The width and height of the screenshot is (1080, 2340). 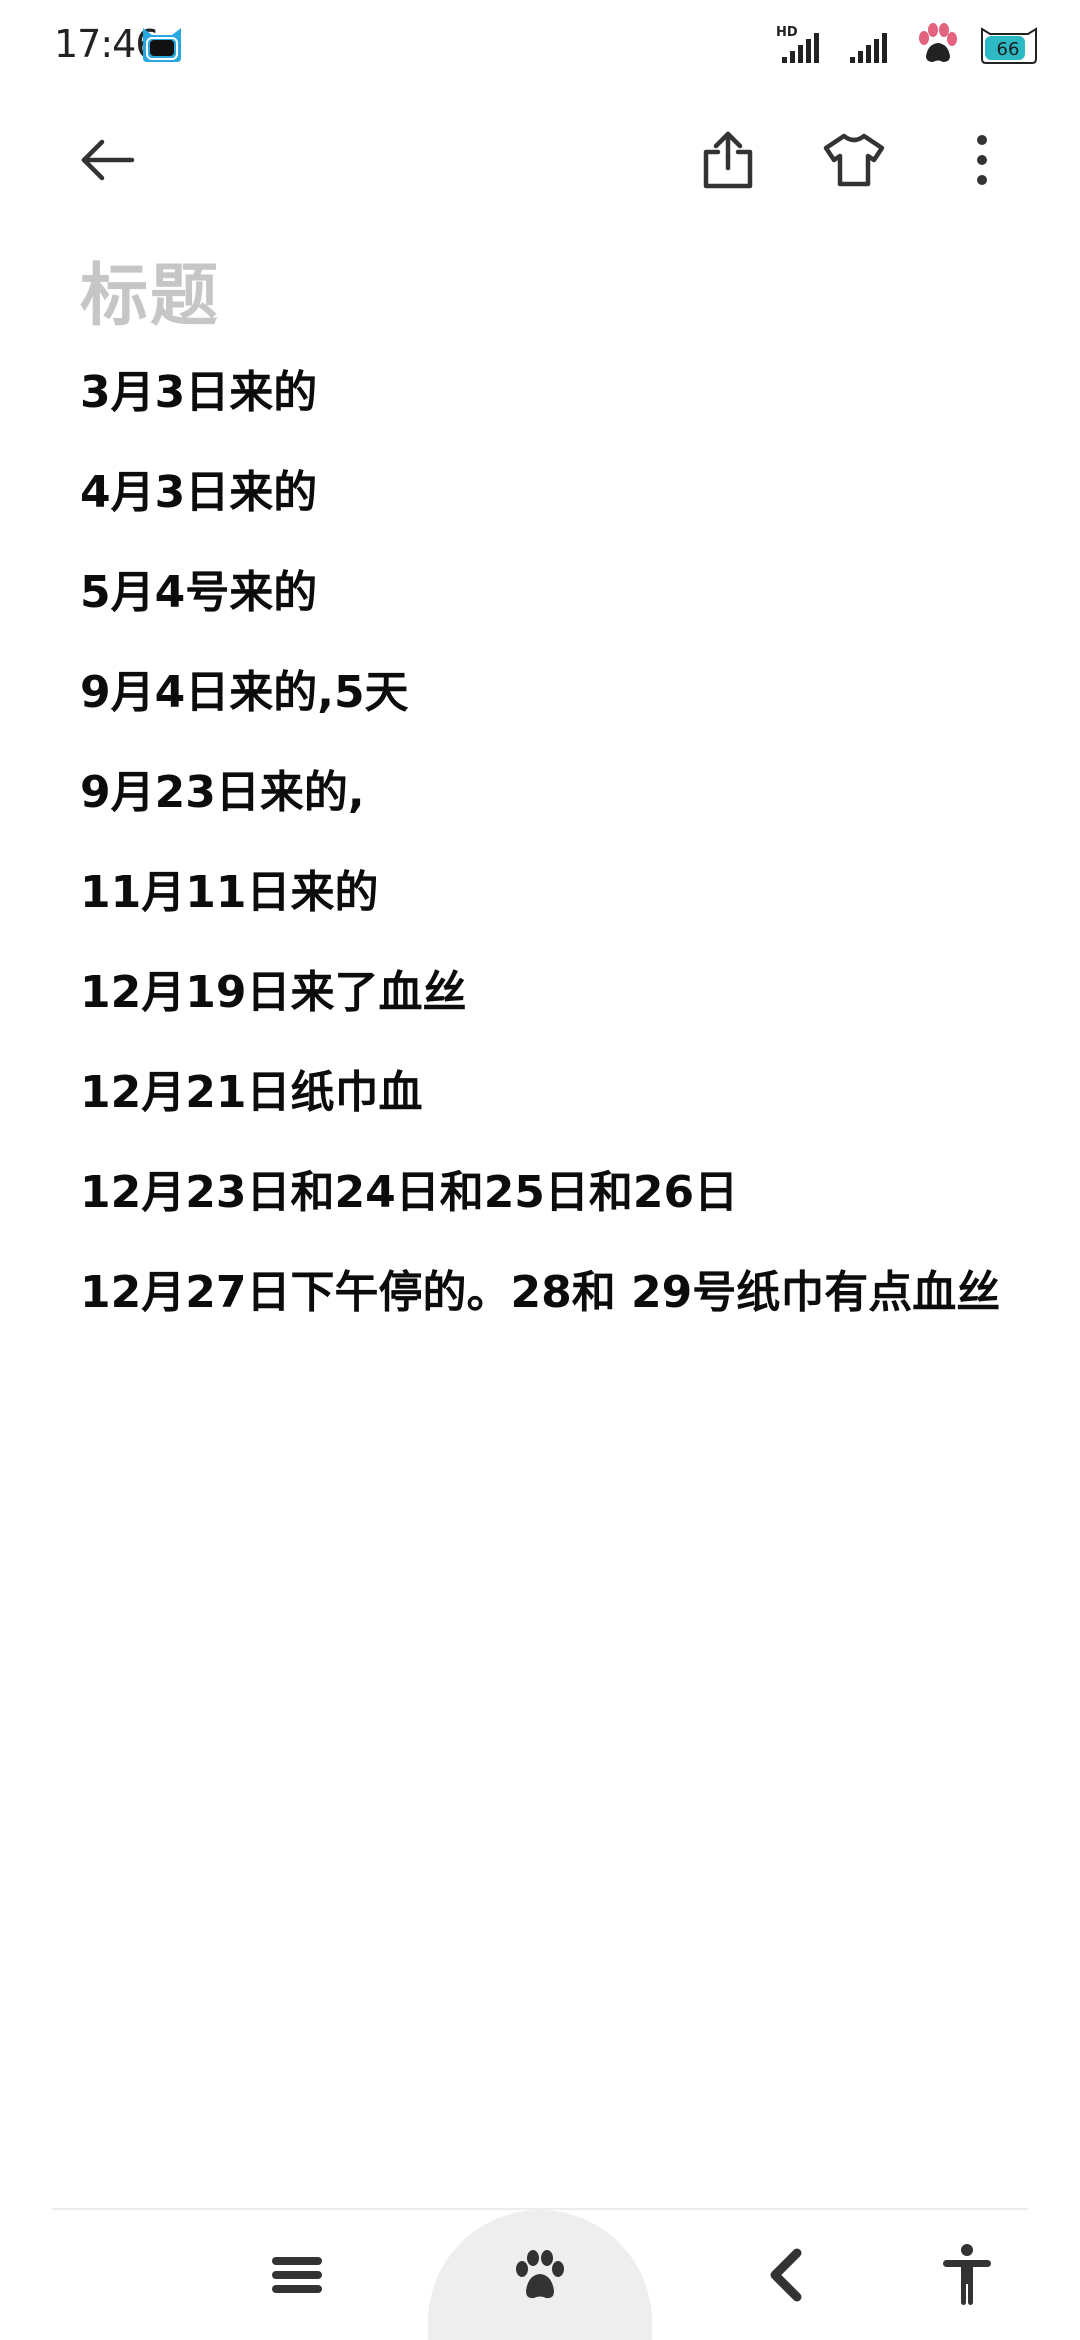 I want to click on battery-icon: 66, so click(x=1009, y=45).